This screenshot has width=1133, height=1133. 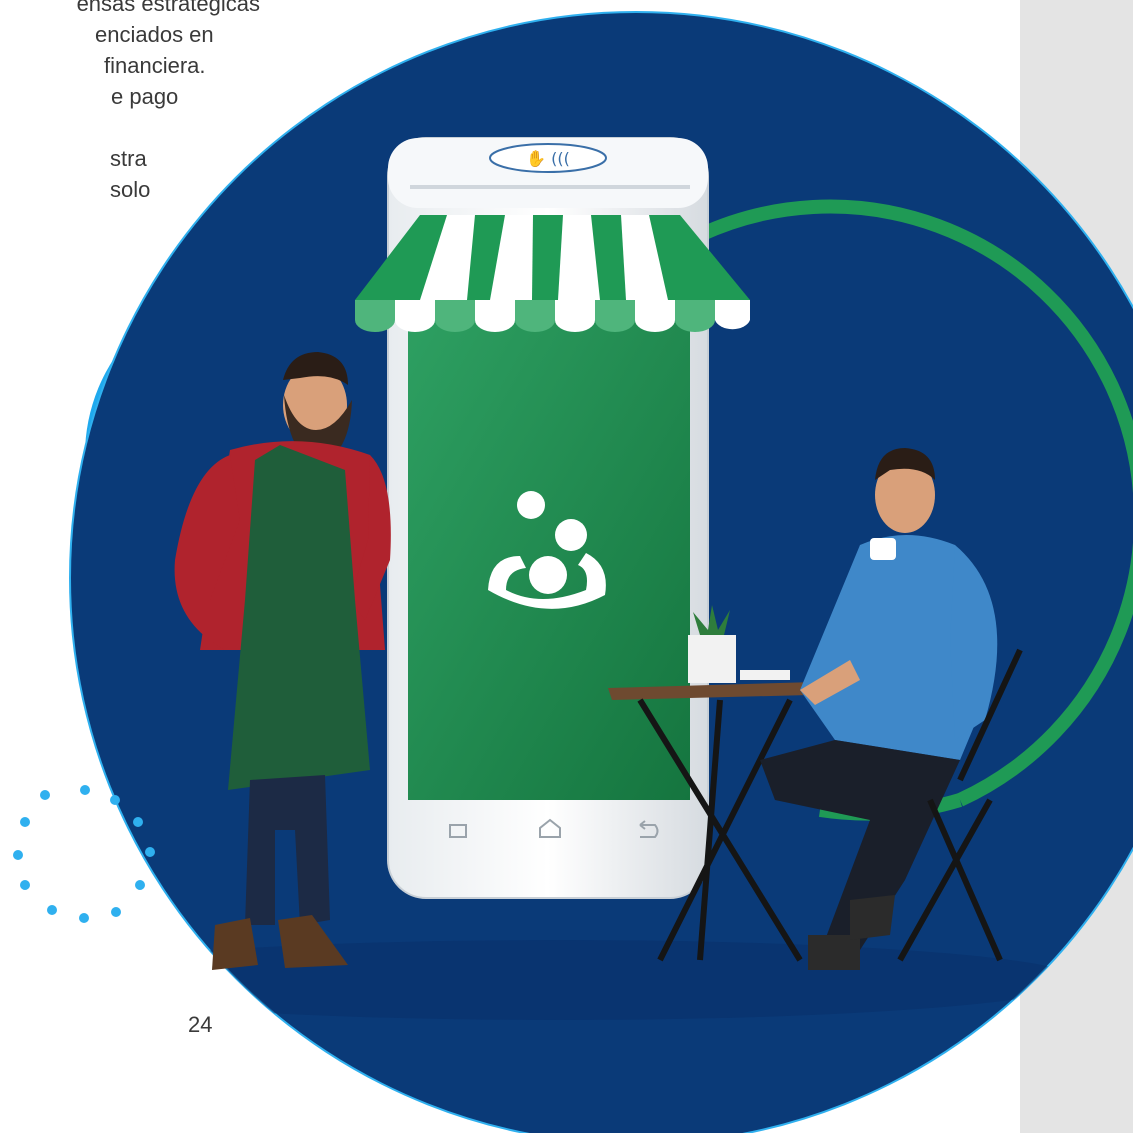 What do you see at coordinates (883, 549) in the screenshot?
I see `coffee-cup` at bounding box center [883, 549].